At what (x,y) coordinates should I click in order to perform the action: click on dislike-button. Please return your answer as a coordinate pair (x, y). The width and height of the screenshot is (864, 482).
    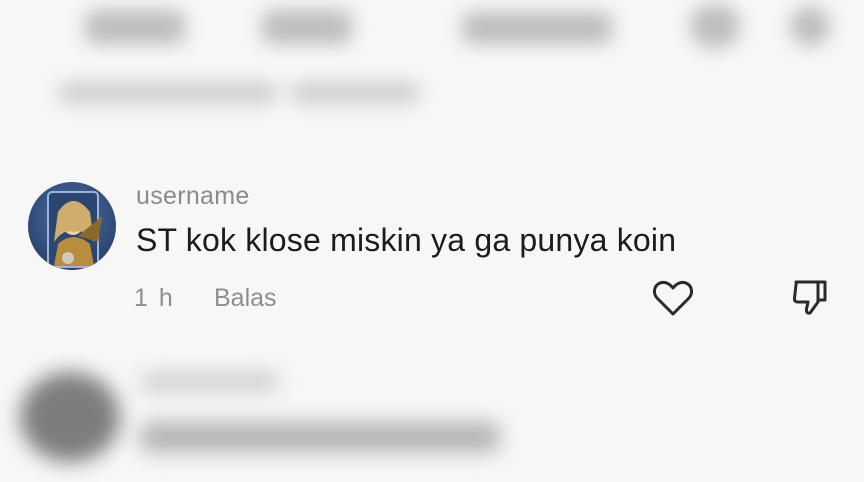
    Looking at the image, I should click on (810, 297).